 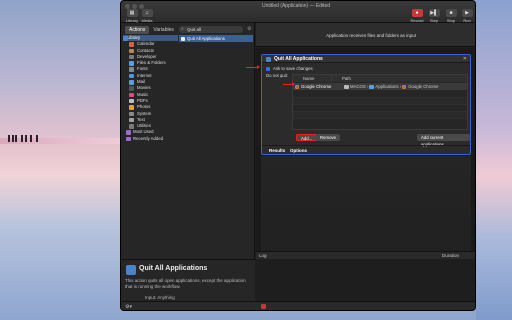 What do you see at coordinates (277, 75) in the screenshot?
I see `do-not-quit-label: Do not quit:` at bounding box center [277, 75].